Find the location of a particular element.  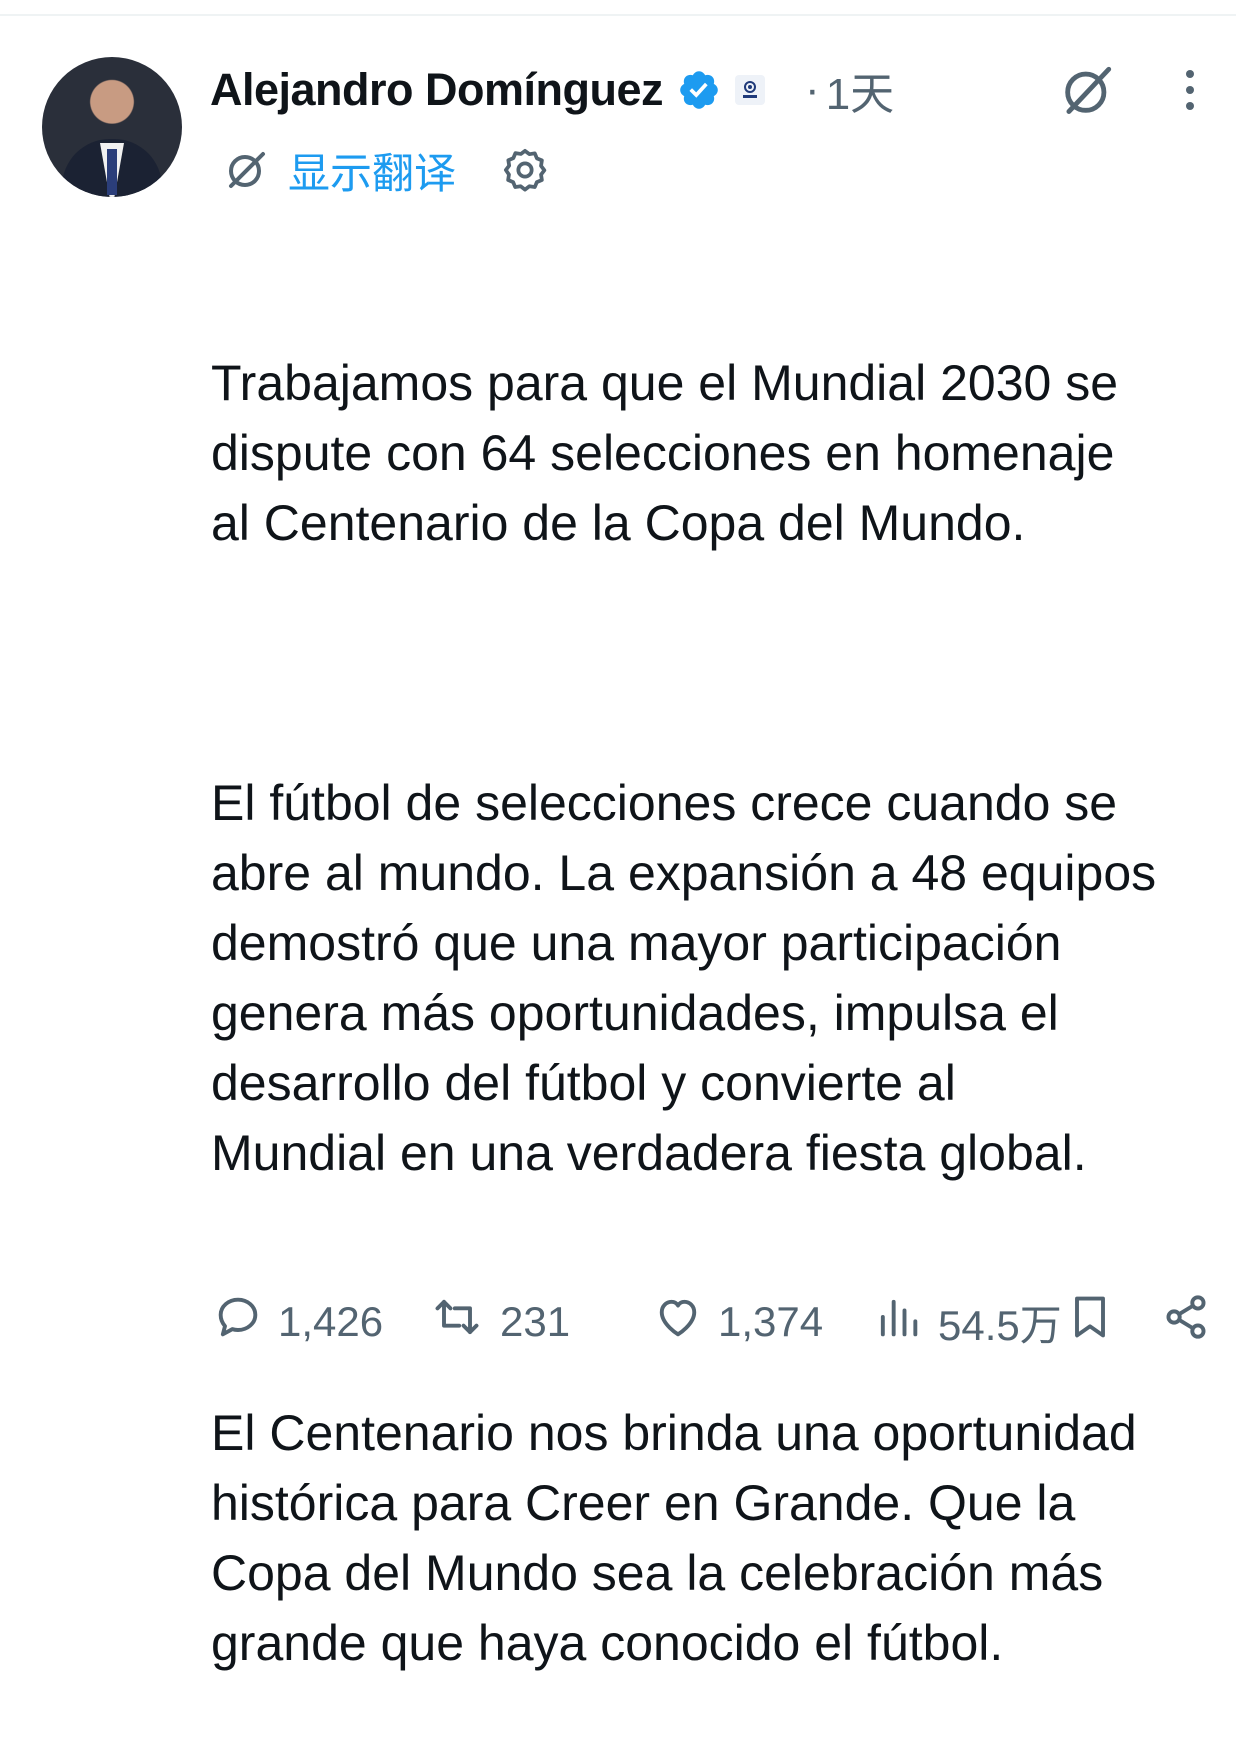

views-chart-icon is located at coordinates (898, 1322).